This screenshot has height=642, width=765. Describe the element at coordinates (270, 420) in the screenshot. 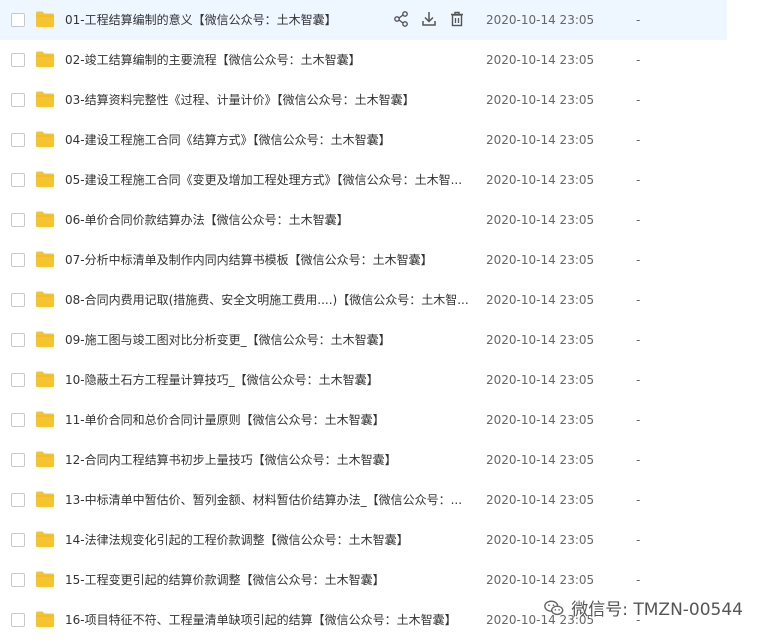

I see `file-name-link: 11-单价合同和总价合同计量原则【微信公众号：土木智囊】` at that location.